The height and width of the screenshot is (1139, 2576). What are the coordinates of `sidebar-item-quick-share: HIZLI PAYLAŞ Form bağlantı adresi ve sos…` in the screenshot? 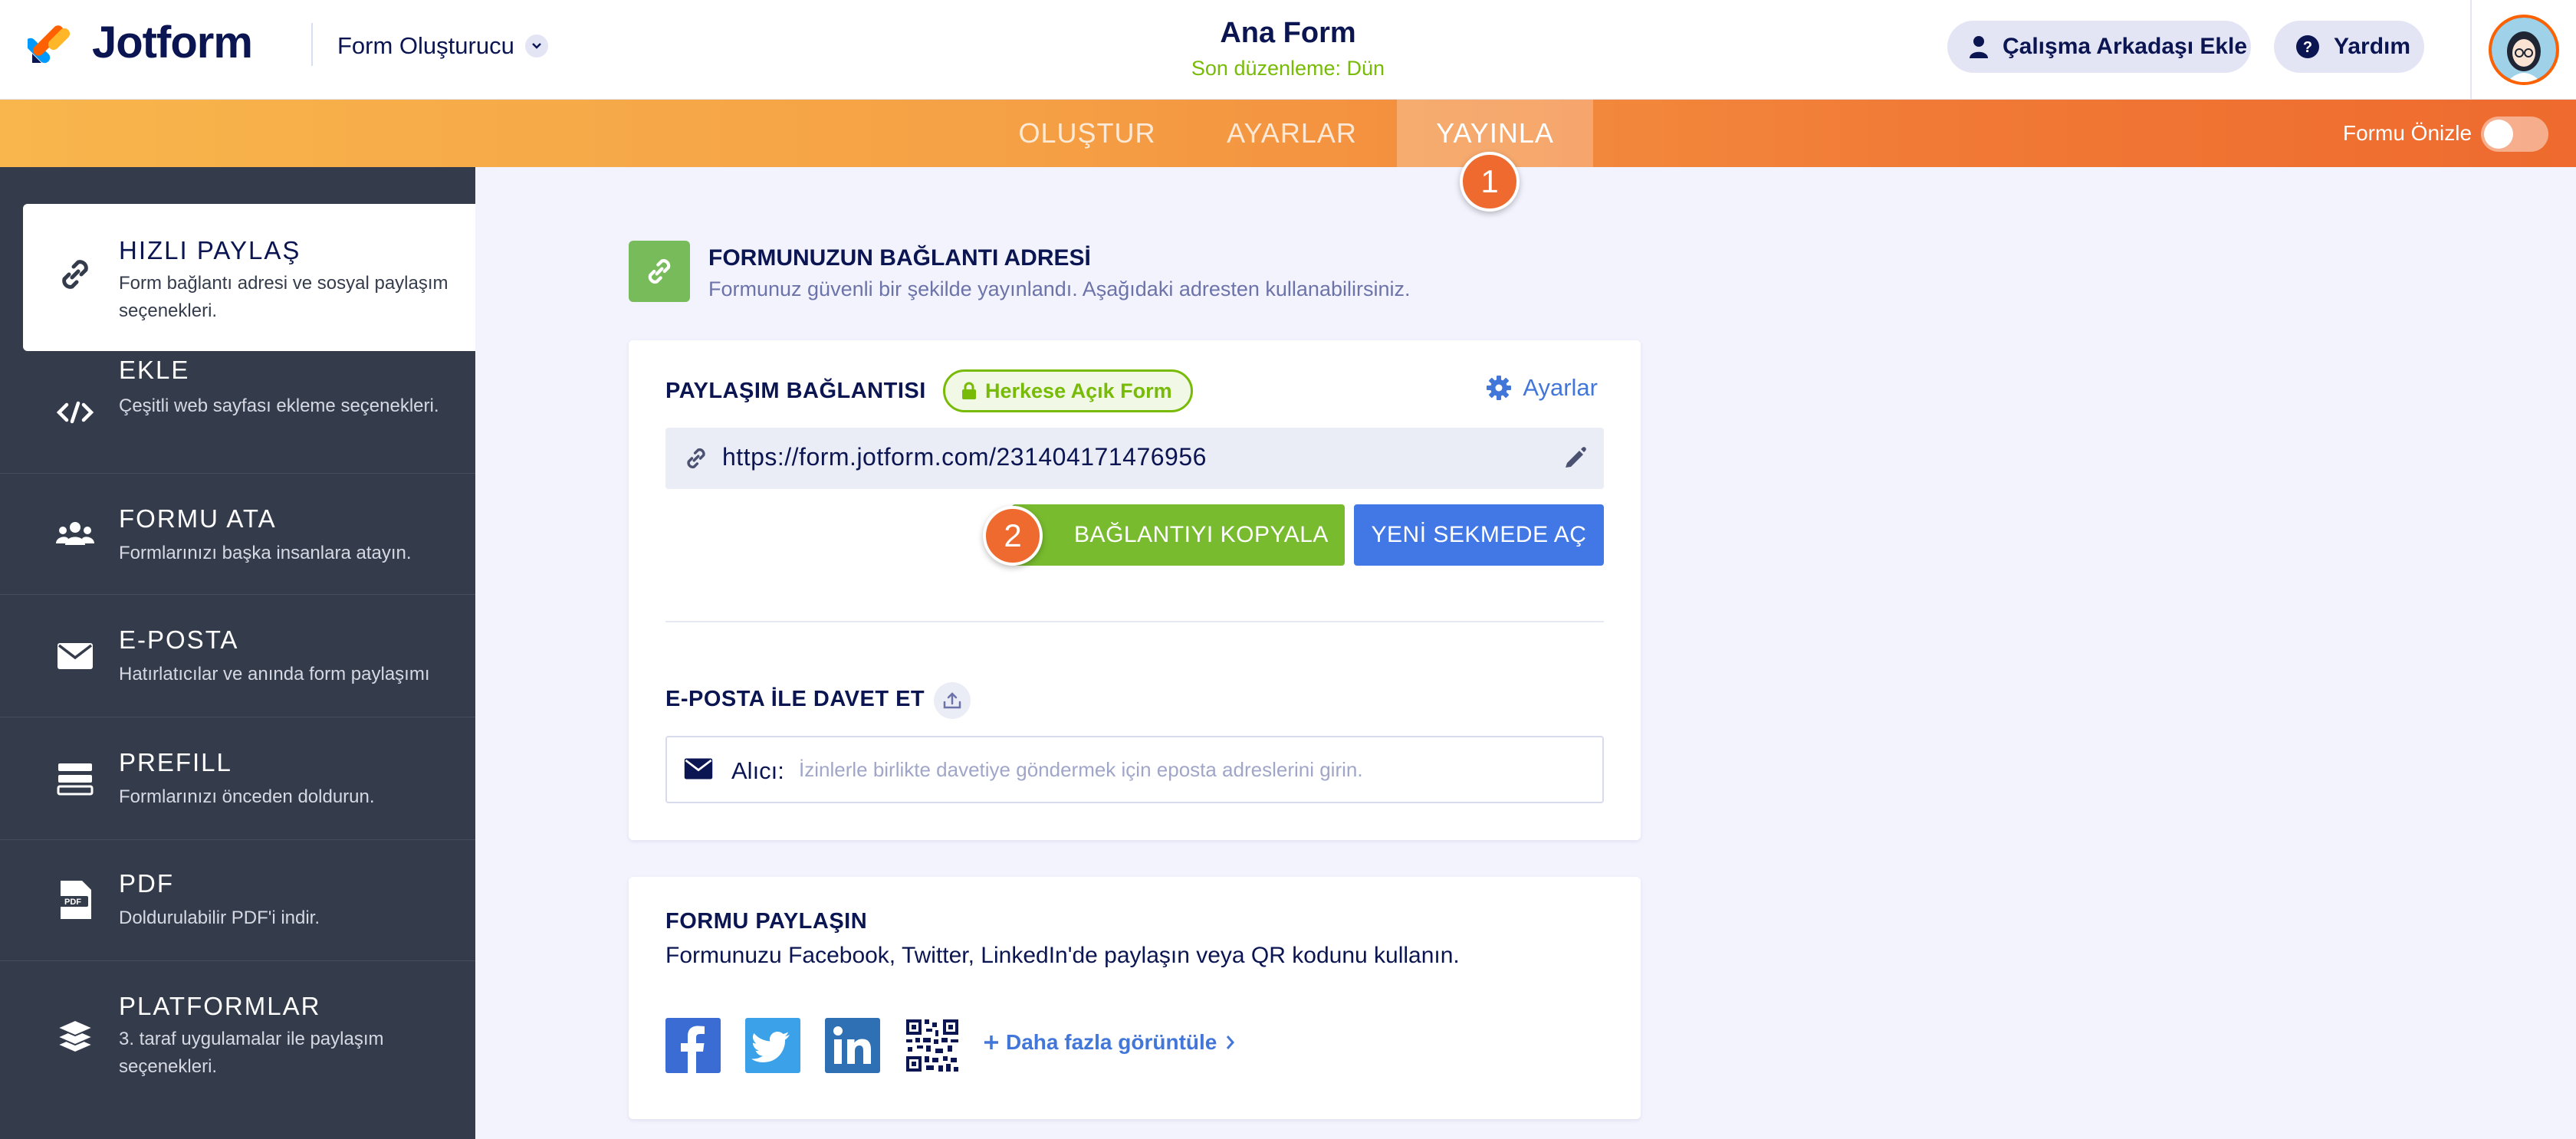 It's located at (249, 277).